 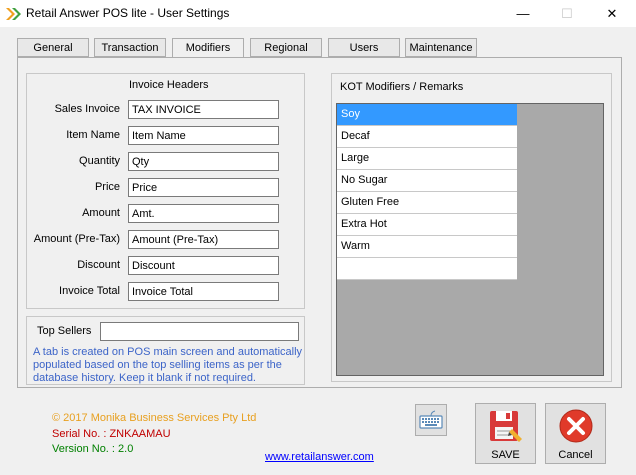 What do you see at coordinates (130, 47) in the screenshot?
I see `tab-transaction: Transaction` at bounding box center [130, 47].